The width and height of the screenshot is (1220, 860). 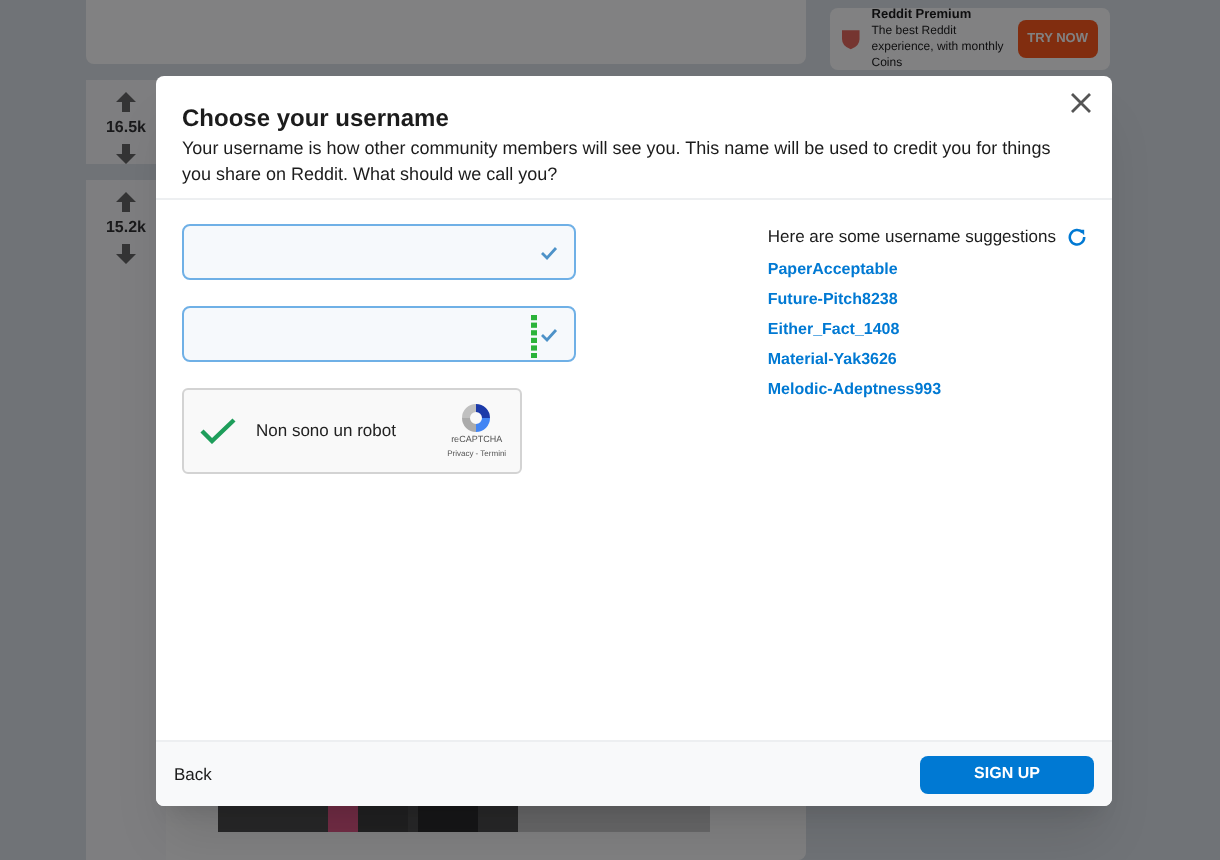 What do you see at coordinates (926, 269) in the screenshot?
I see `username-suggestion: PaperAcceptable` at bounding box center [926, 269].